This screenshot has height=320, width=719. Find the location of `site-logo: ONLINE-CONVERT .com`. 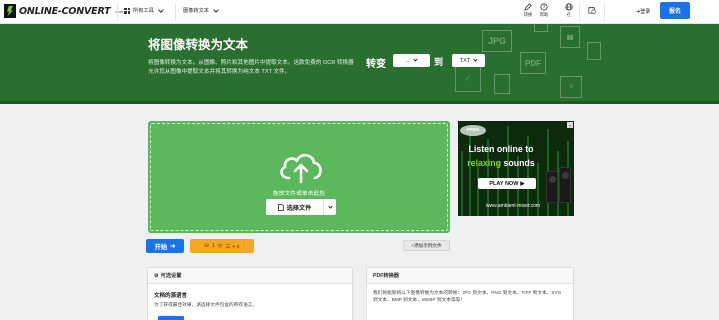

site-logo: ONLINE-CONVERT .com is located at coordinates (63, 11).